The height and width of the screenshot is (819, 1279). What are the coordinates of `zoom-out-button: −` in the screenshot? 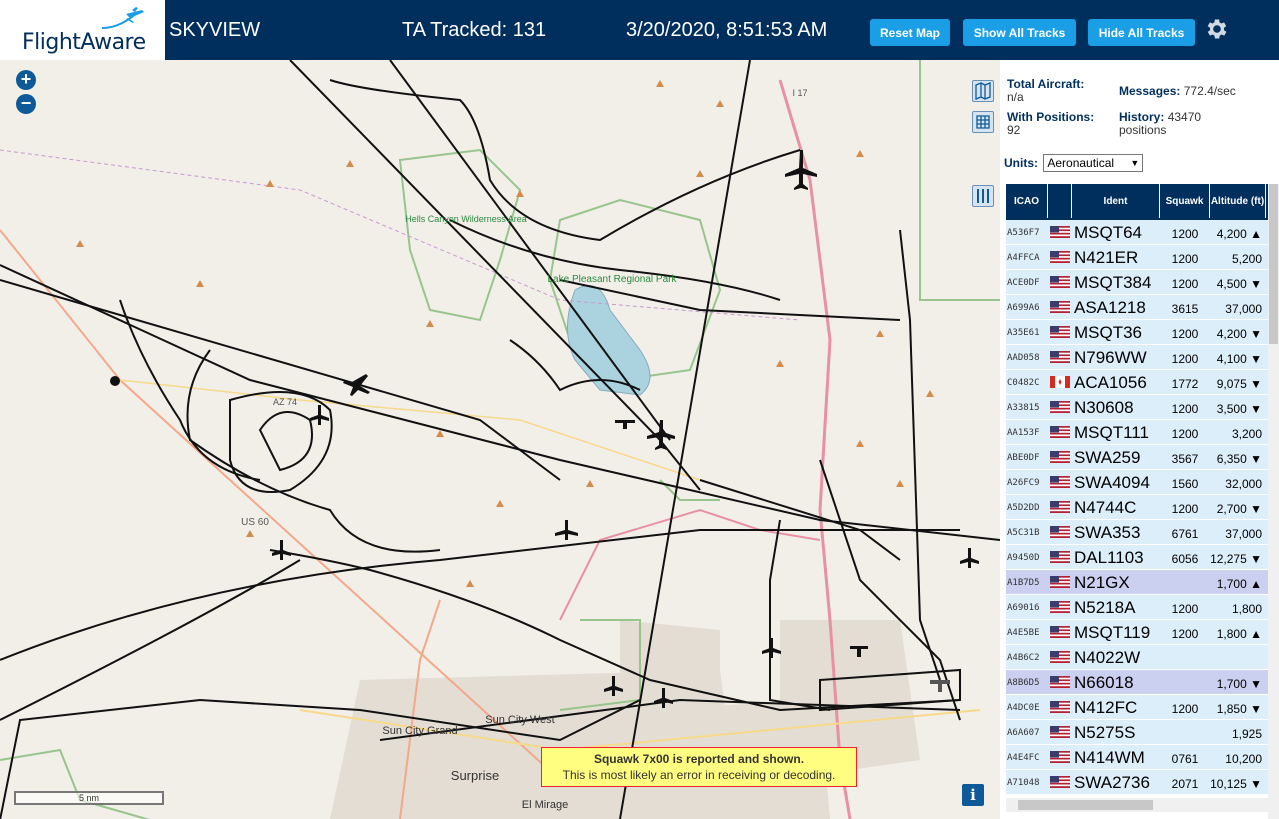 It's located at (26, 104).